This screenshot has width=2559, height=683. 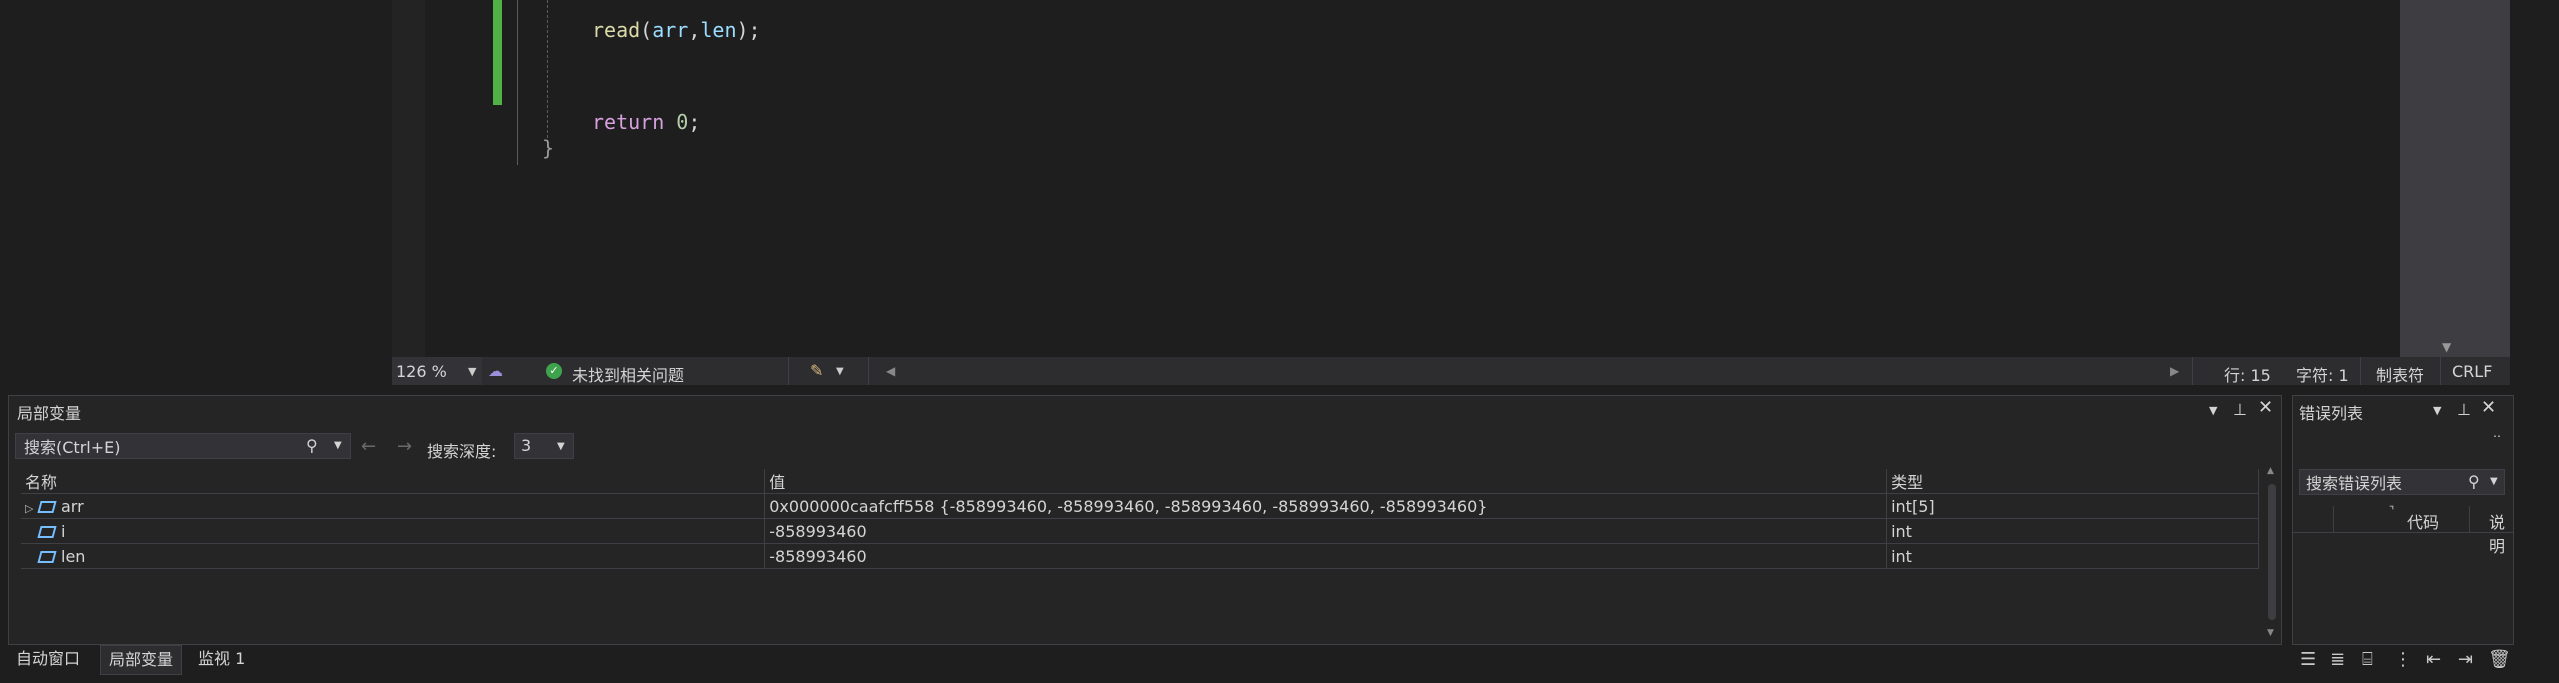 I want to click on name-cell: len, so click(x=393, y=556).